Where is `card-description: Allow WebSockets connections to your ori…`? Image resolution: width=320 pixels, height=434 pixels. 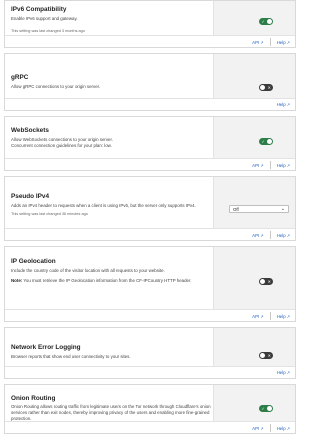 card-description: Allow WebSockets connections to your ori… is located at coordinates (109, 143).